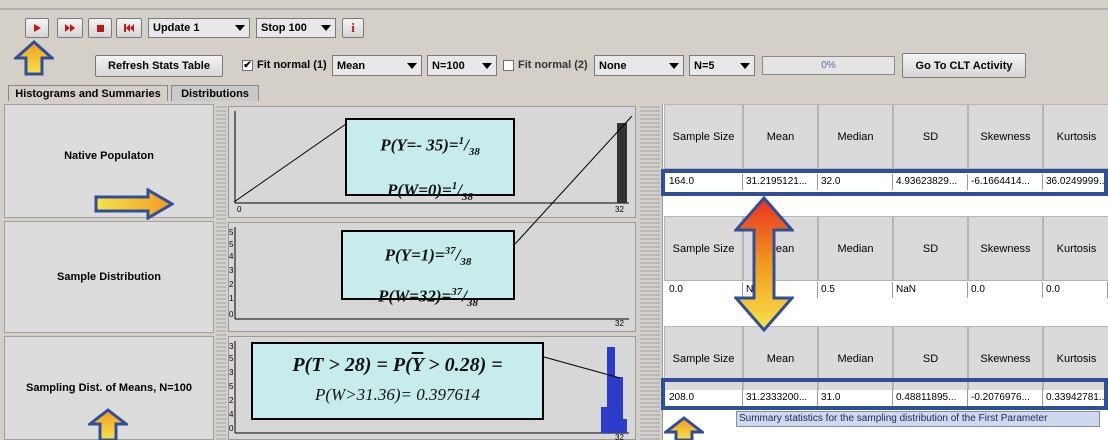 Image resolution: width=1108 pixels, height=440 pixels. I want to click on formula-text: P(Y=1)=, so click(414, 255).